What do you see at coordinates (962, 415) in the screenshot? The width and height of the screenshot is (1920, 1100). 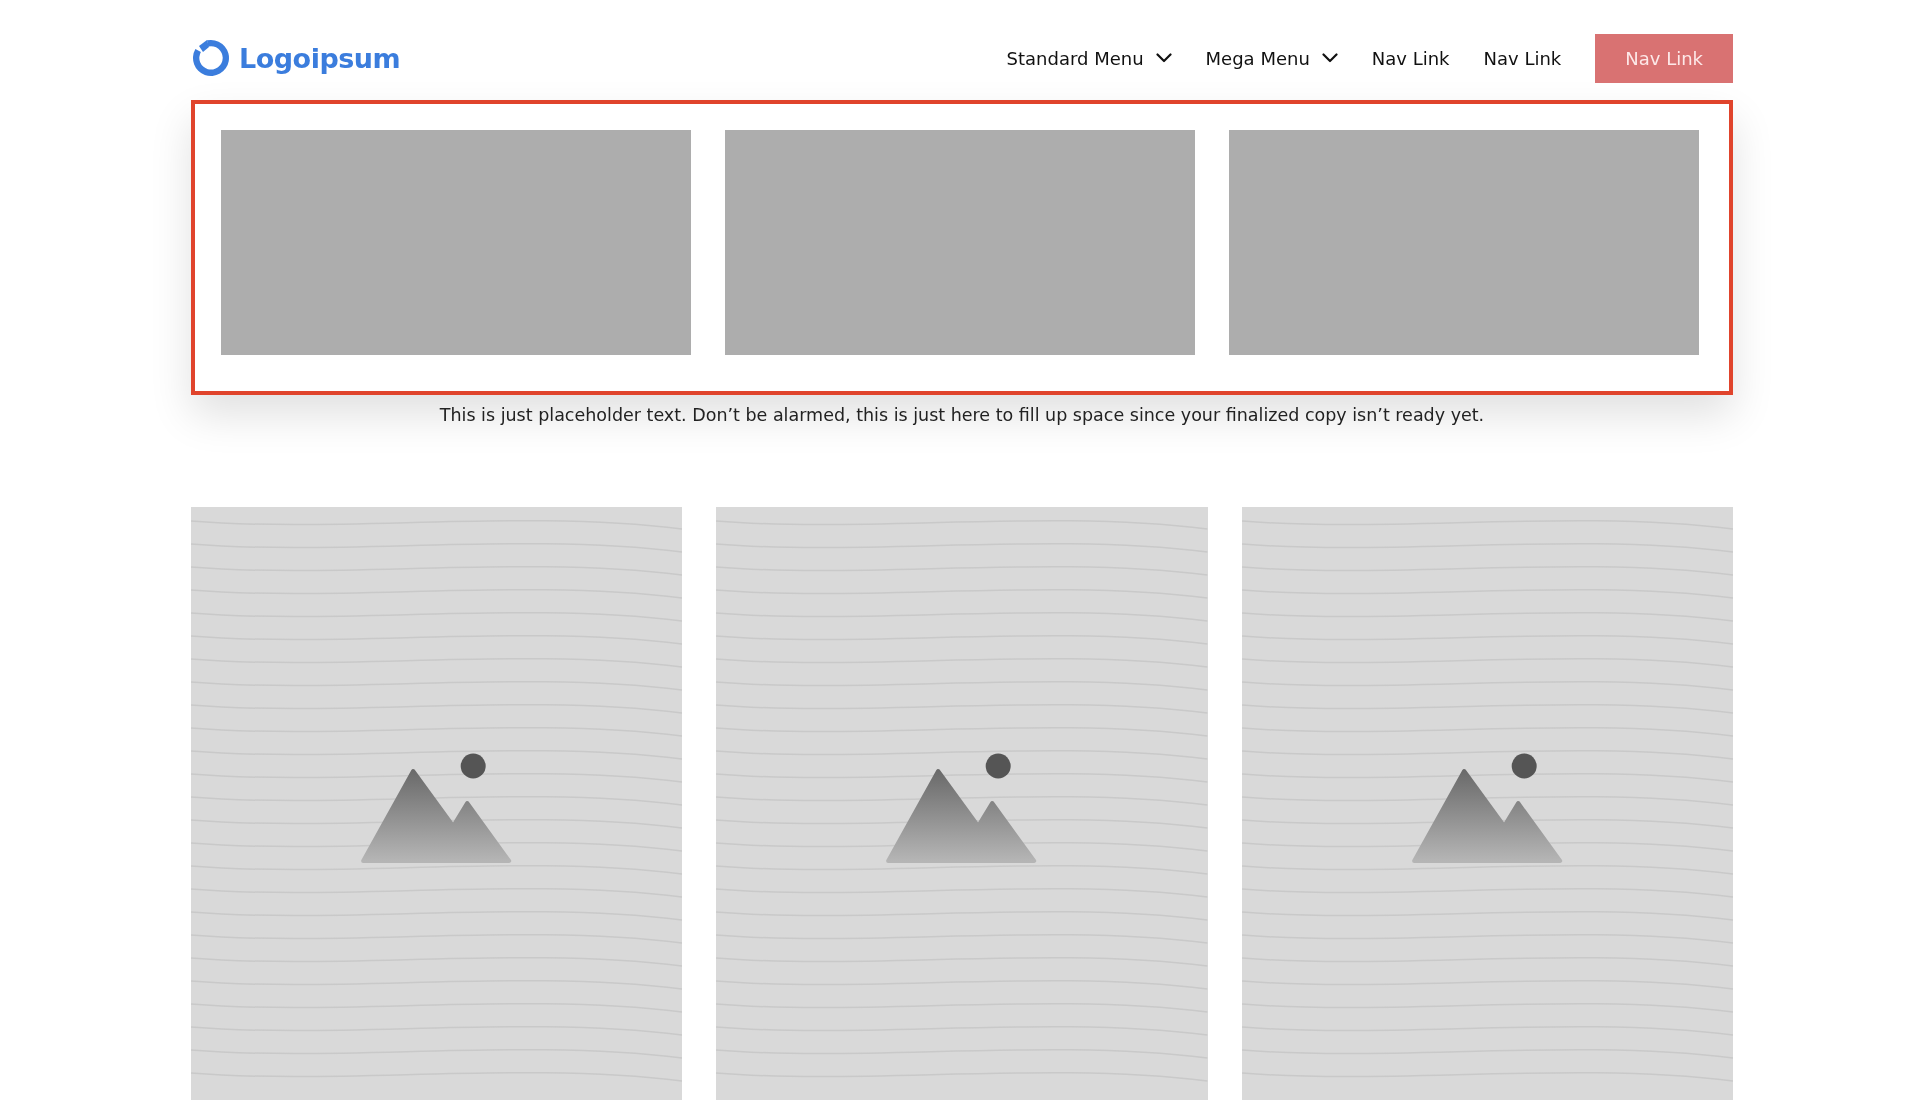 I see `placeholder-text: This is just placeholder text. Don’t be alarmed, this is just here to fill up space since your finalized copy isn’t ready yet.` at bounding box center [962, 415].